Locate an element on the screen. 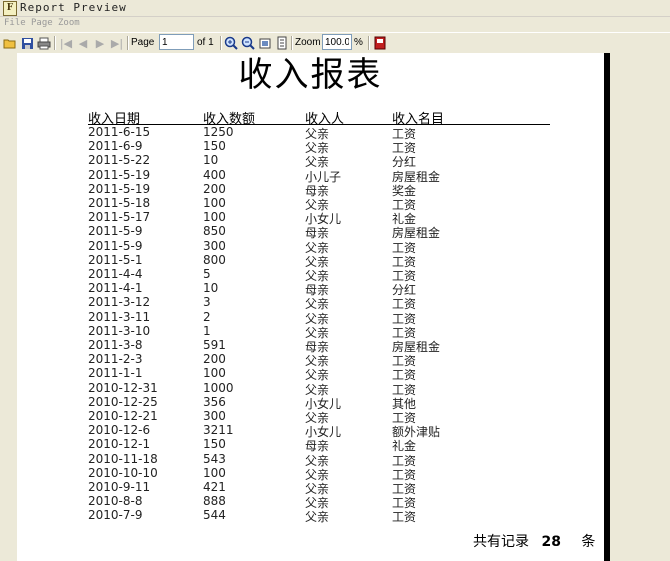 The height and width of the screenshot is (561, 670). cell-date: 2011-5-22 is located at coordinates (119, 160).